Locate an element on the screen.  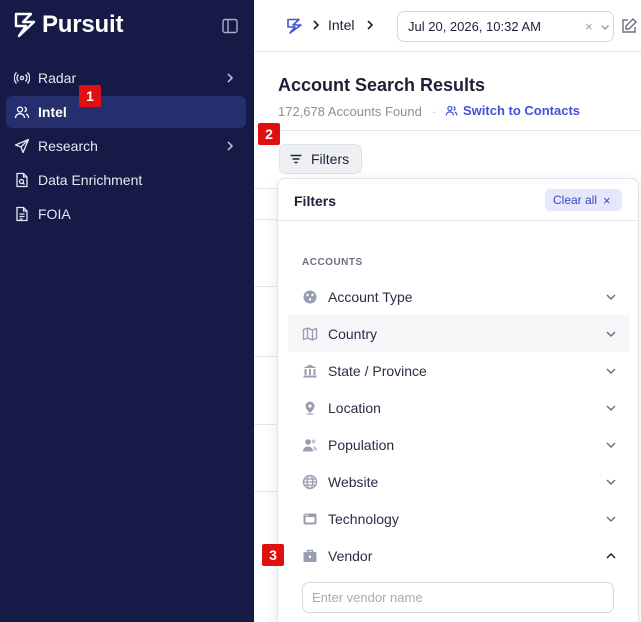
filter-label: Account Type is located at coordinates (370, 296).